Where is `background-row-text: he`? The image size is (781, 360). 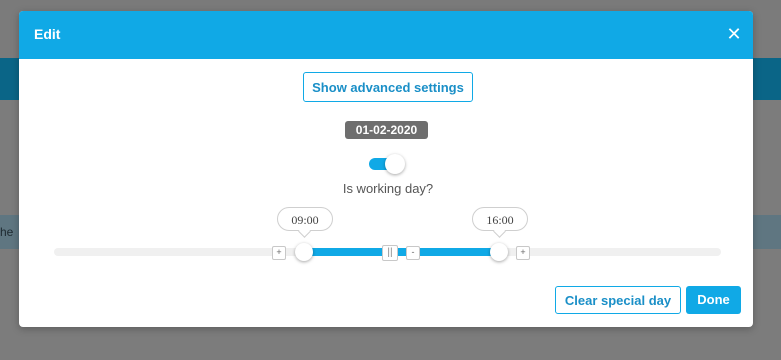 background-row-text: he is located at coordinates (7, 232).